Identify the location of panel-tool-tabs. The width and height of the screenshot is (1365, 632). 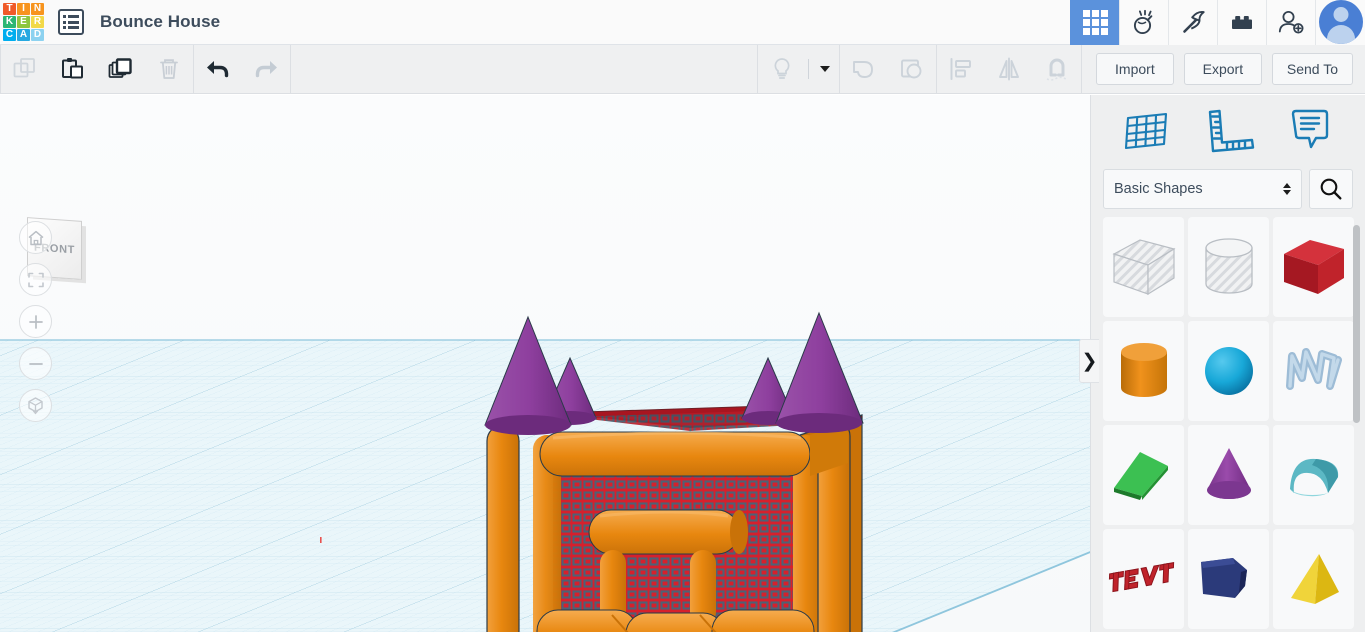
(1228, 130).